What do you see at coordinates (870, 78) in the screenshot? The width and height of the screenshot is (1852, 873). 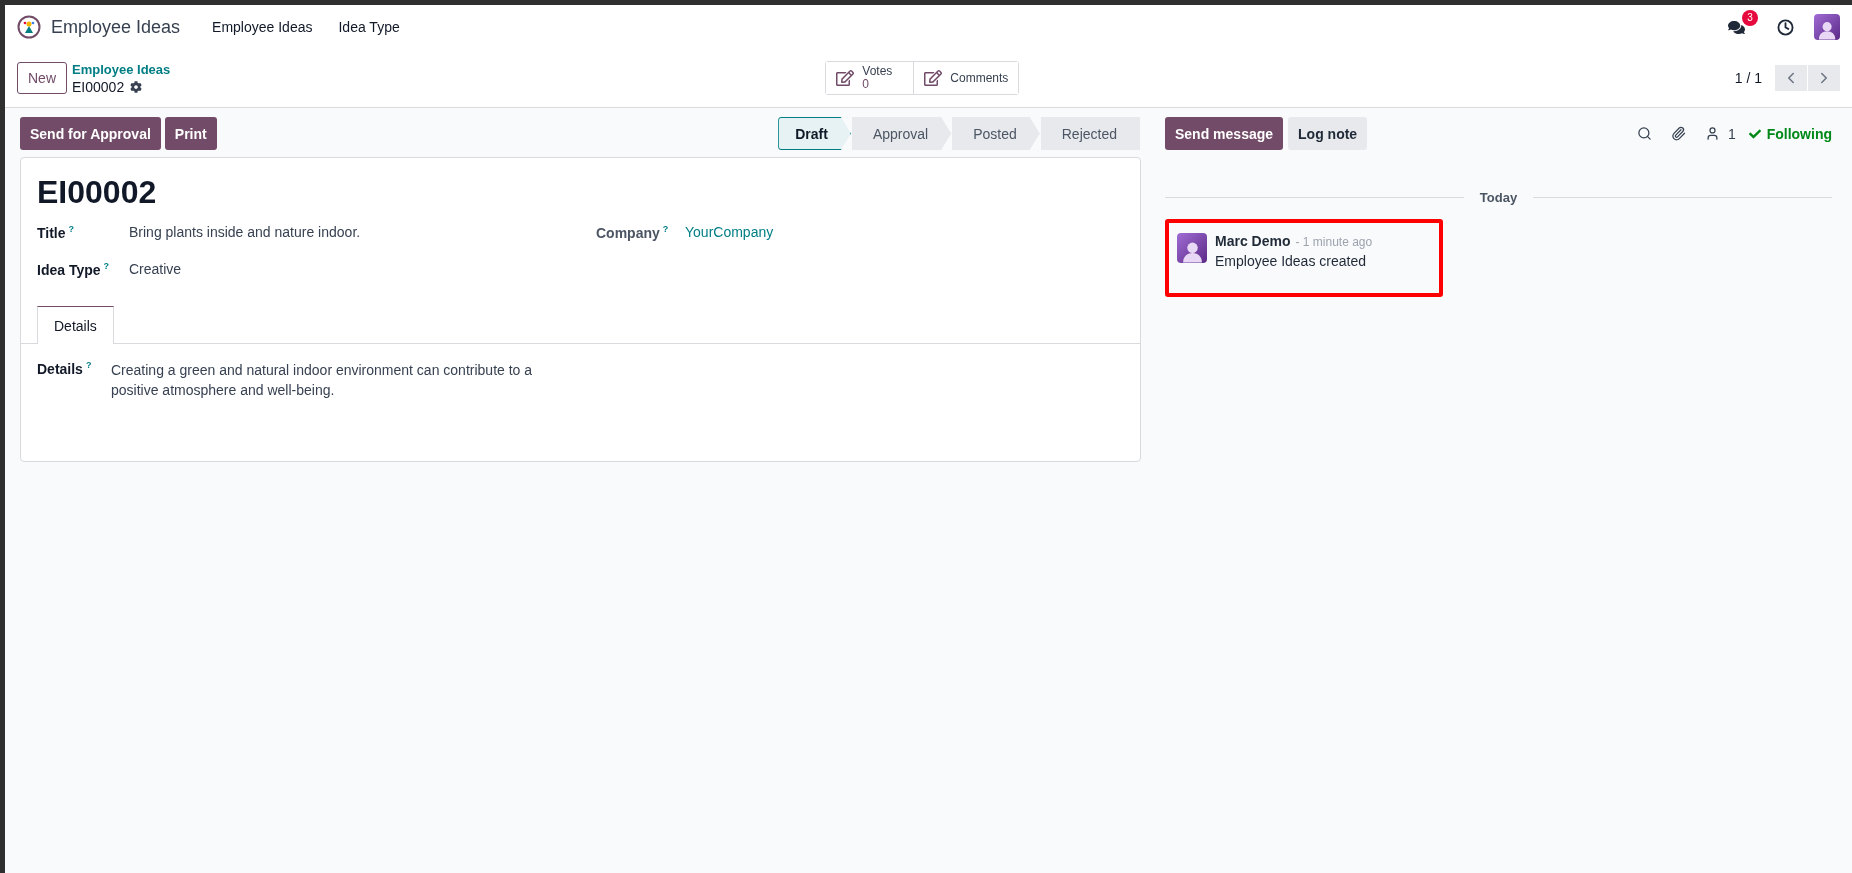 I see `smart-button: Votes 0` at bounding box center [870, 78].